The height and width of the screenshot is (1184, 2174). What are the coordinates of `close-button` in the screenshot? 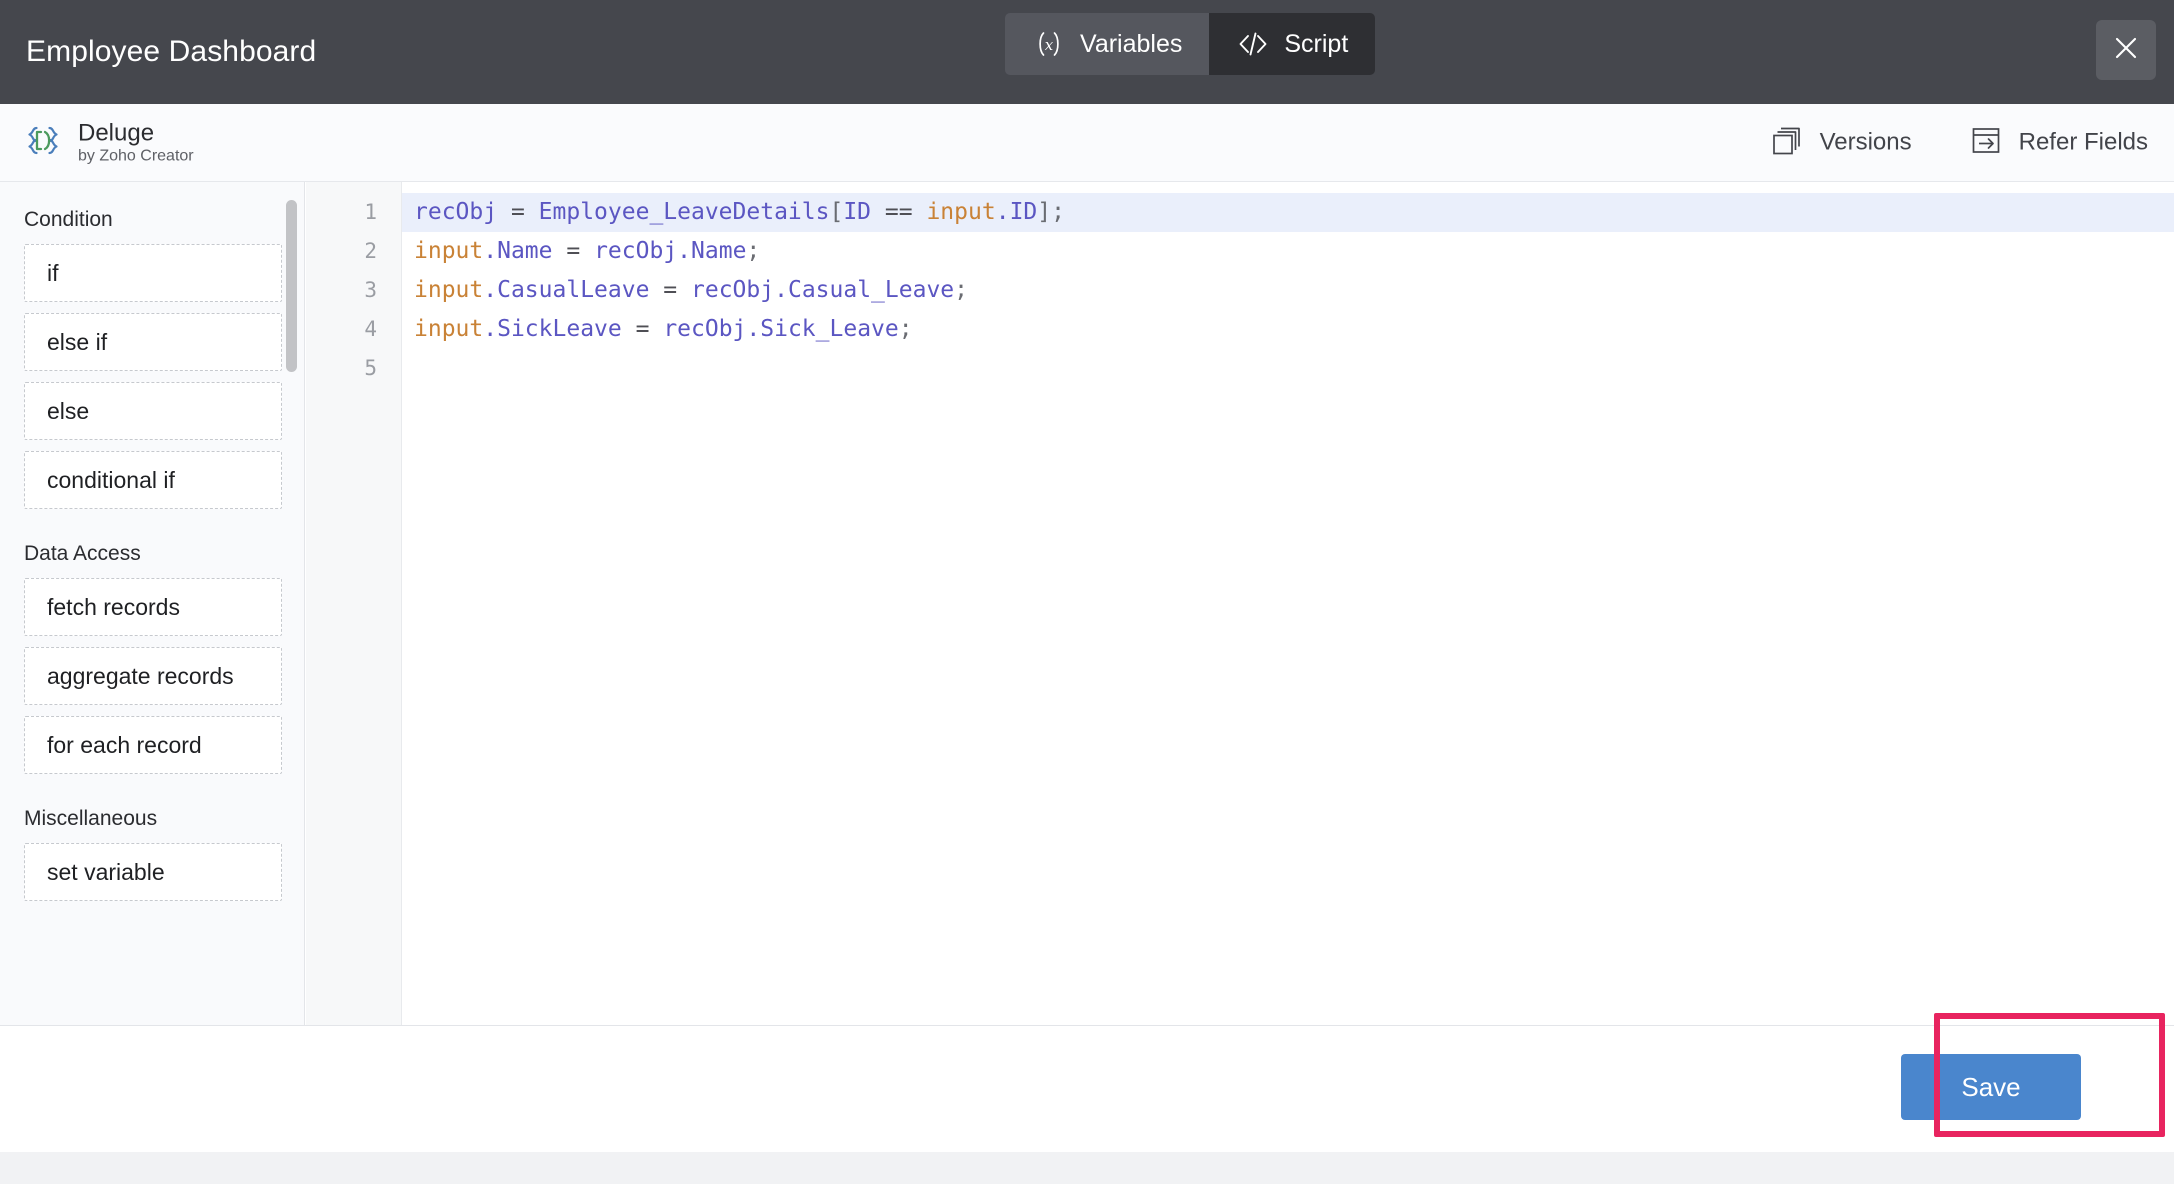 It's located at (2126, 50).